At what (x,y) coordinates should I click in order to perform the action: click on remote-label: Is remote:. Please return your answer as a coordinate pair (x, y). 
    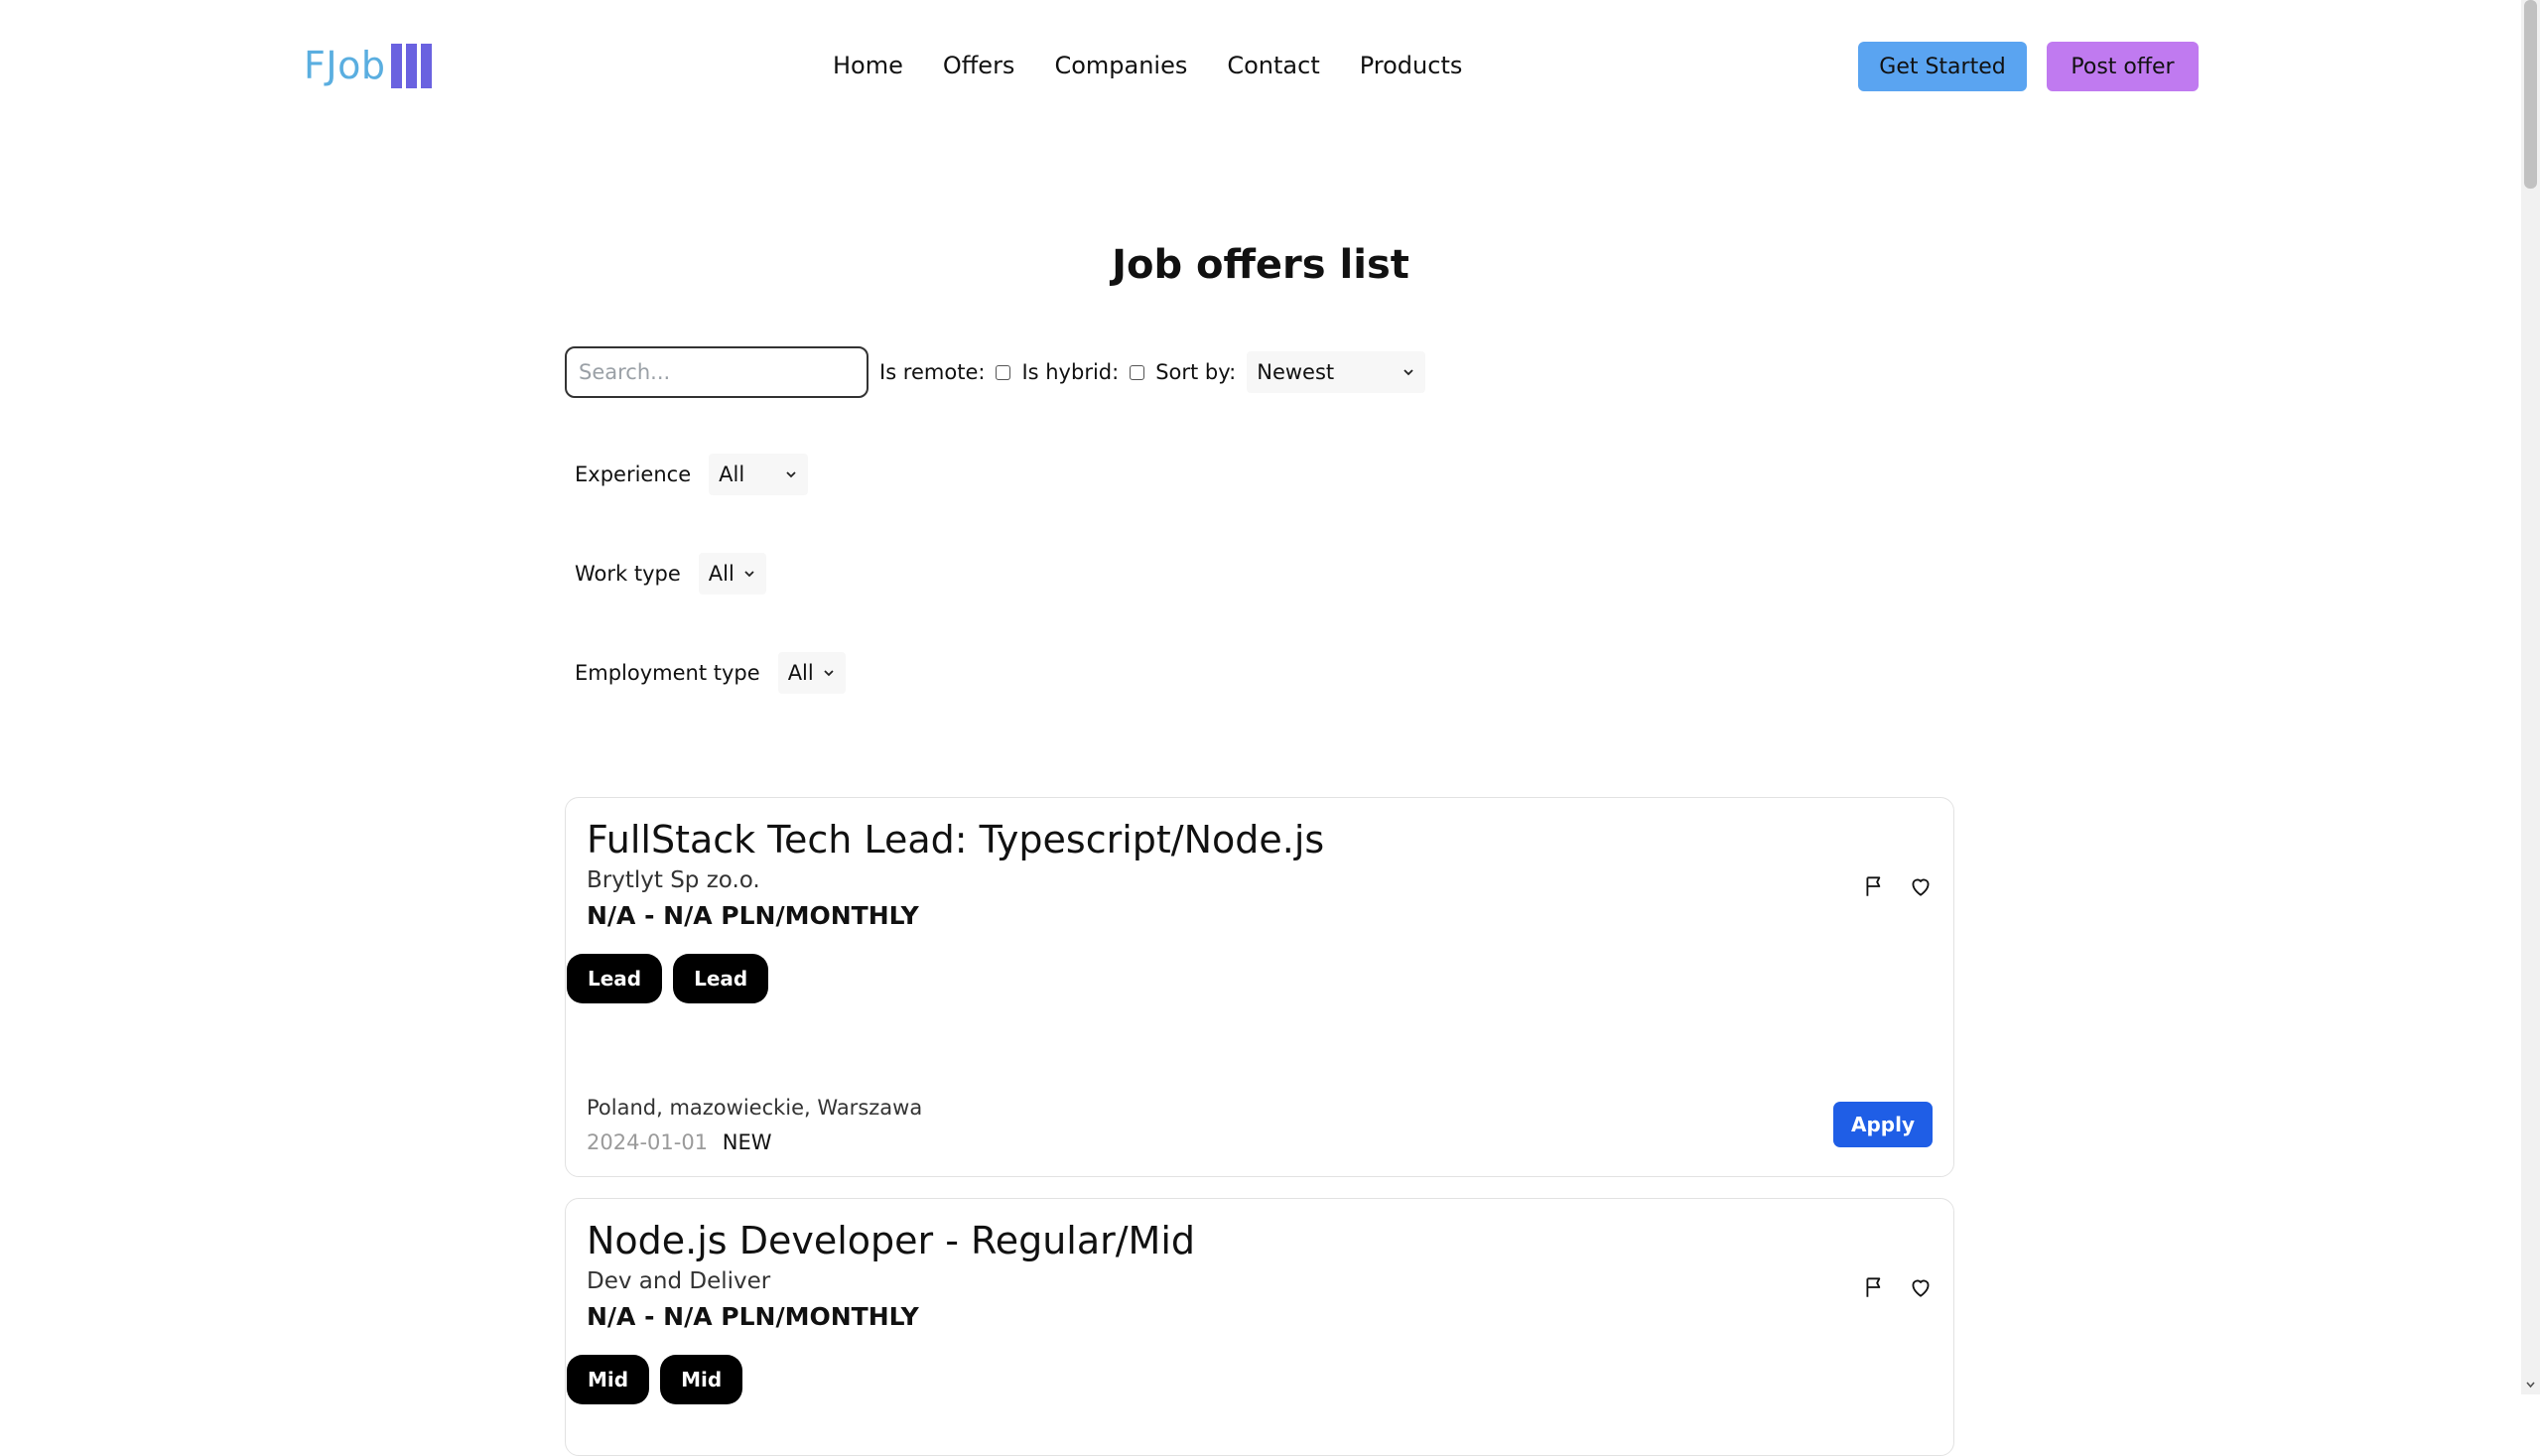
    Looking at the image, I should click on (932, 372).